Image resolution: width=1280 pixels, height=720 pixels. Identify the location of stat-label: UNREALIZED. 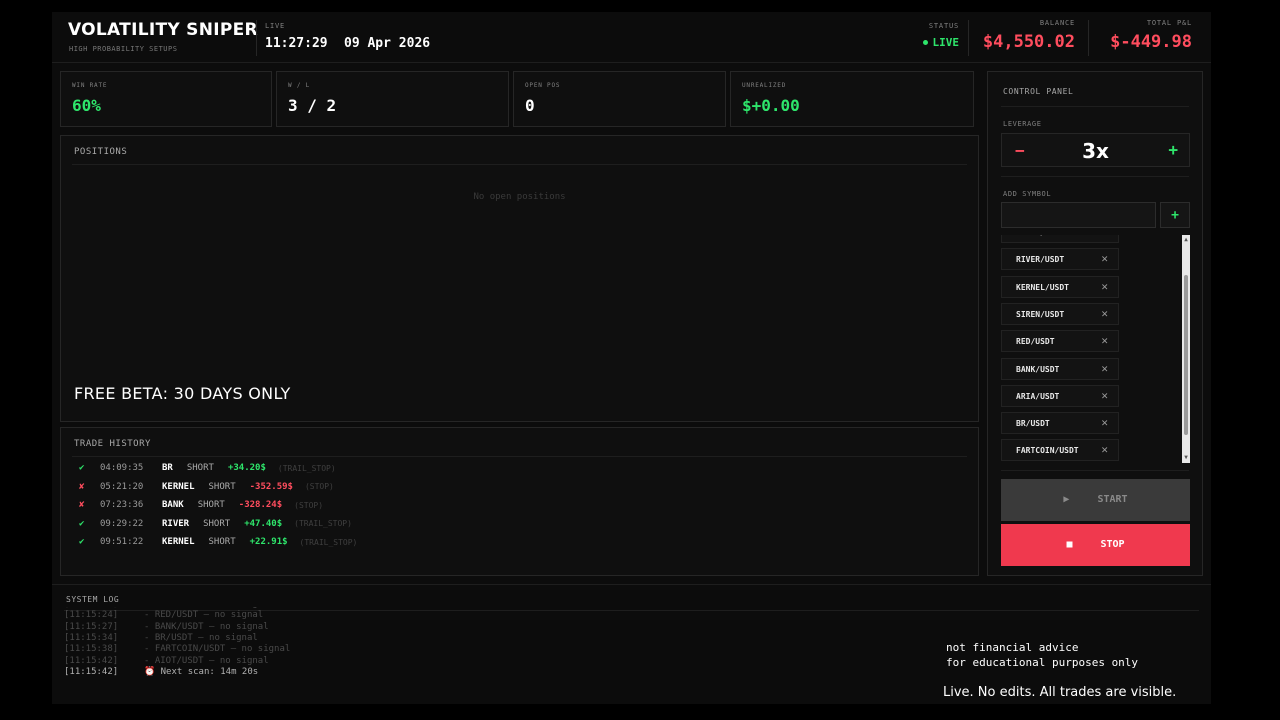
(764, 85).